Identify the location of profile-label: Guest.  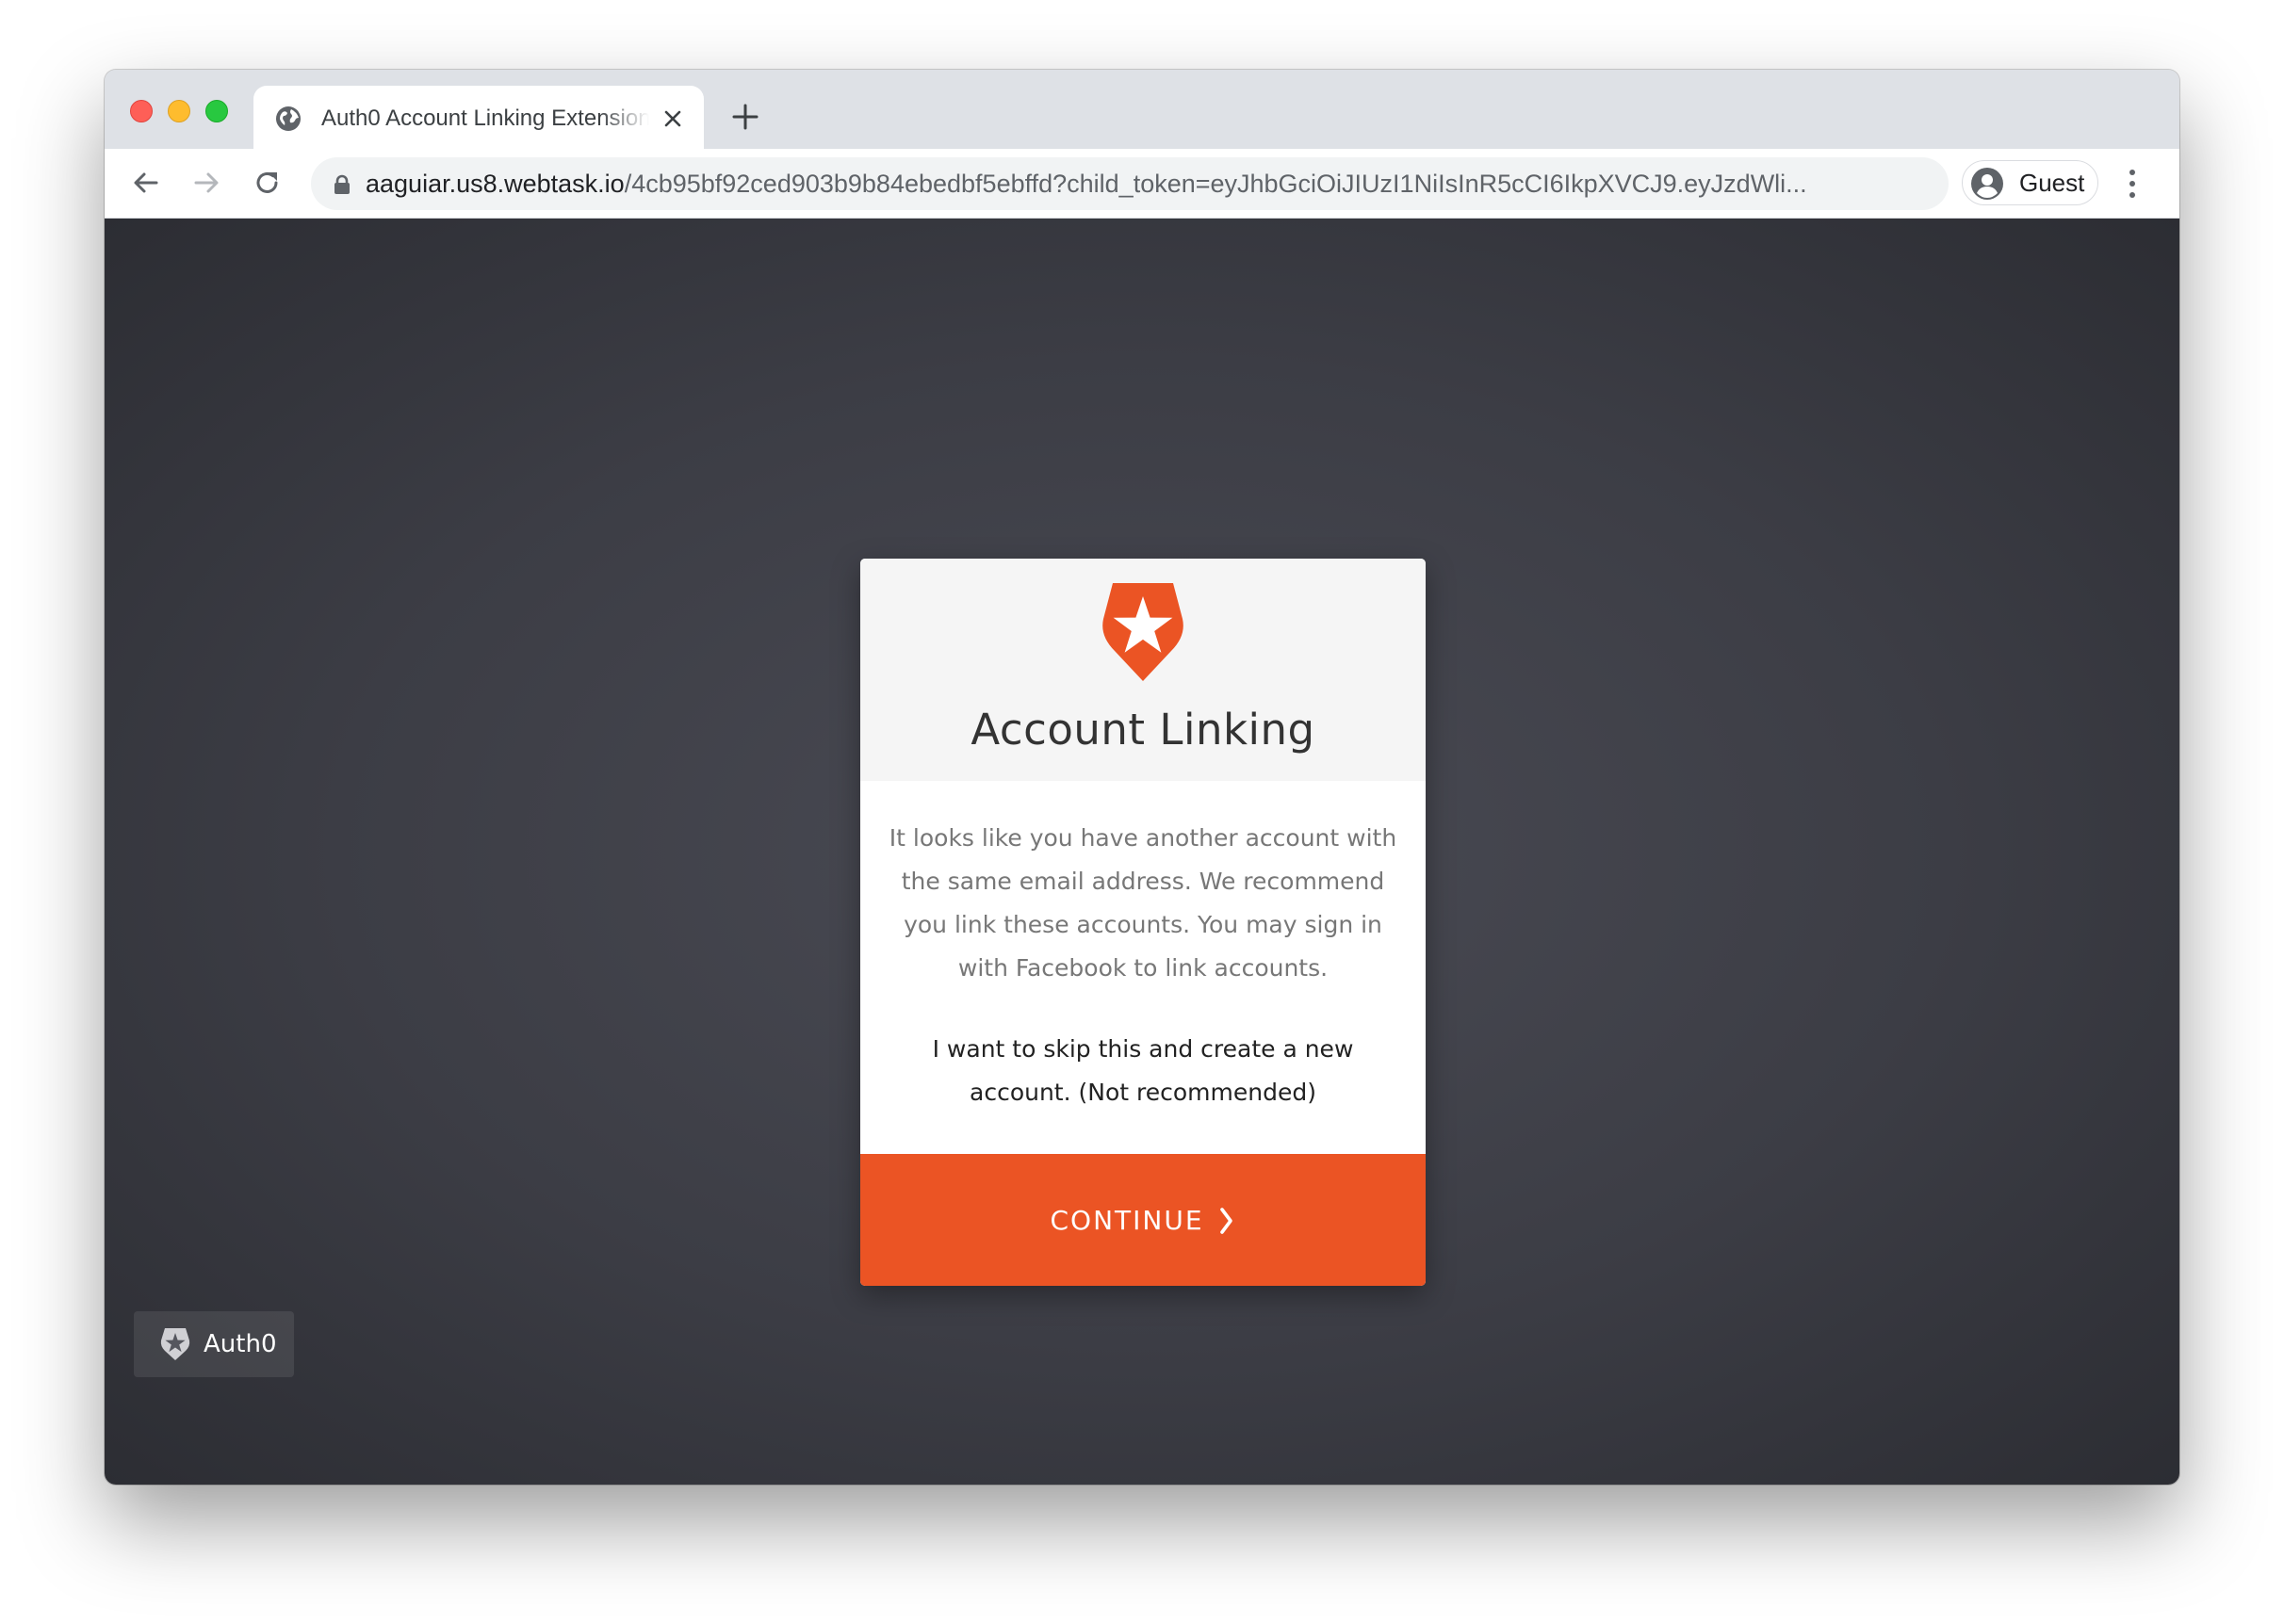
(2052, 183).